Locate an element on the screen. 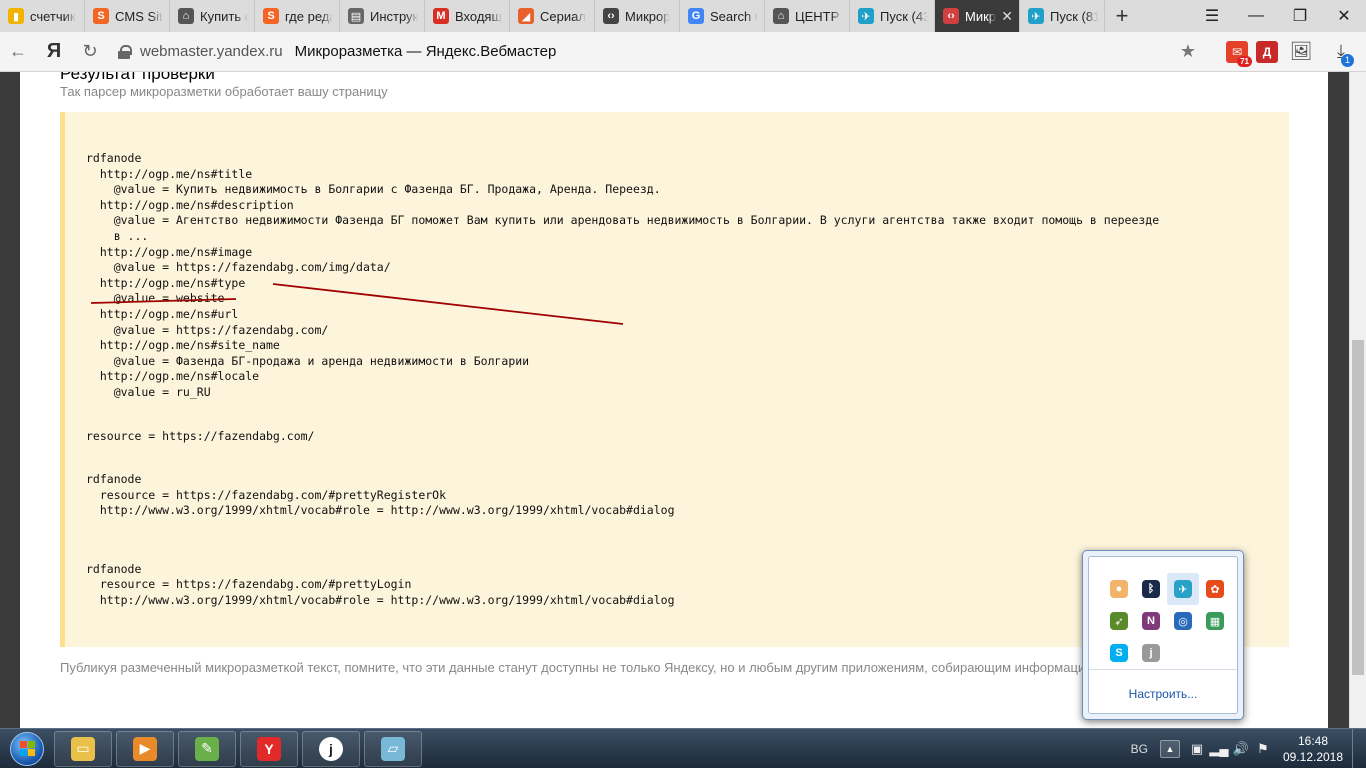  taskbar-app-explorer: ▭ is located at coordinates (83, 748).